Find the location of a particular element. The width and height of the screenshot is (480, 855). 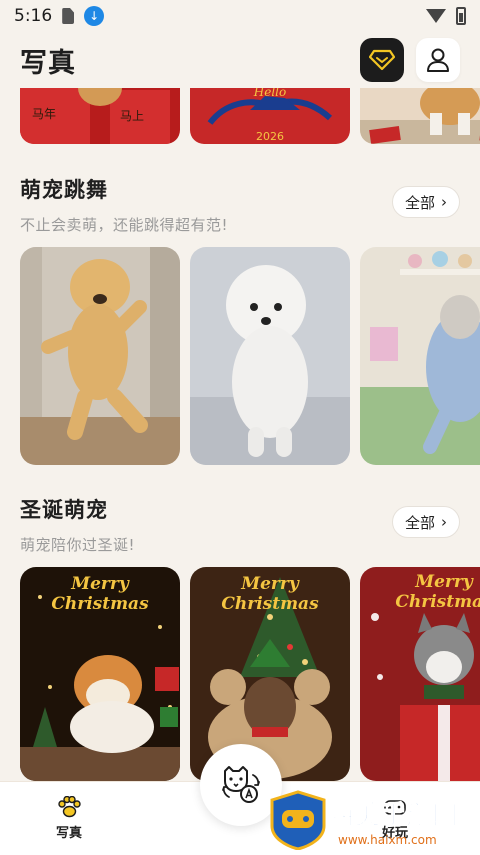

svg-text: 马上 is located at coordinates (132, 116).